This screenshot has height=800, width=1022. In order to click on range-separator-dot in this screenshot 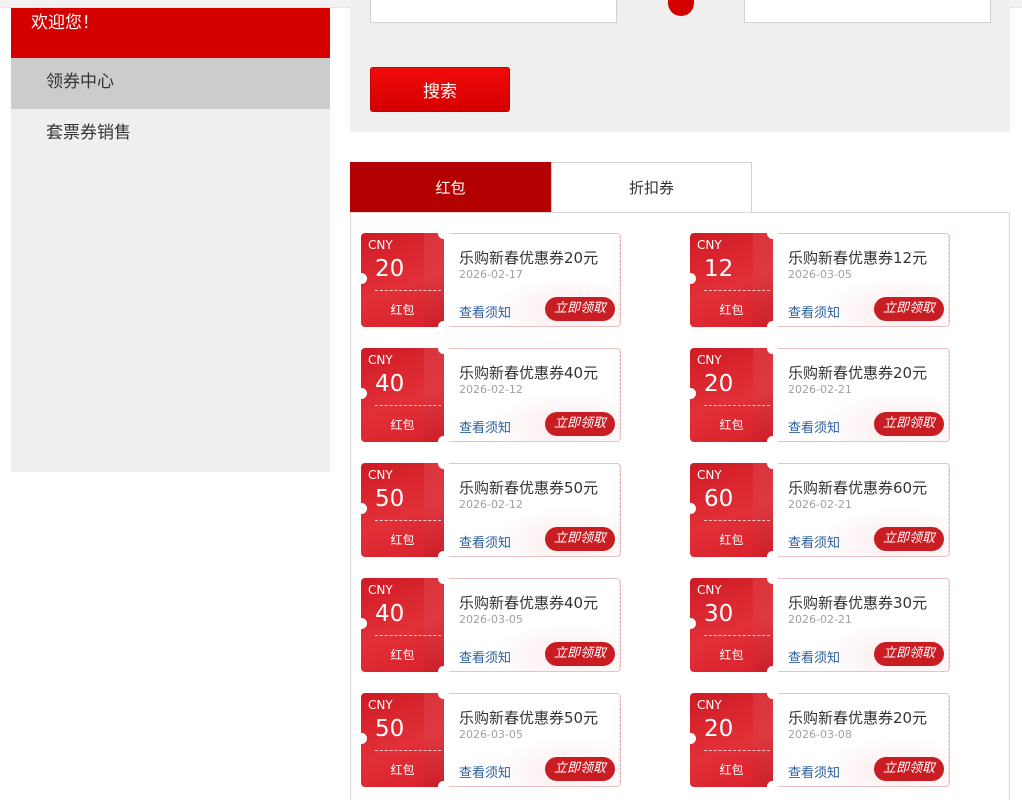, I will do `click(681, 8)`.